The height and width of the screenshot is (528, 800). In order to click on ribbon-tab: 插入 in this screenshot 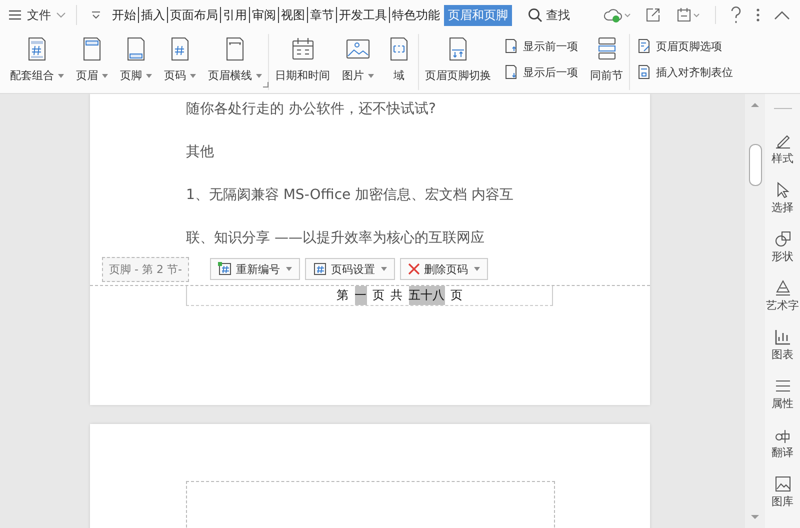, I will do `click(153, 15)`.